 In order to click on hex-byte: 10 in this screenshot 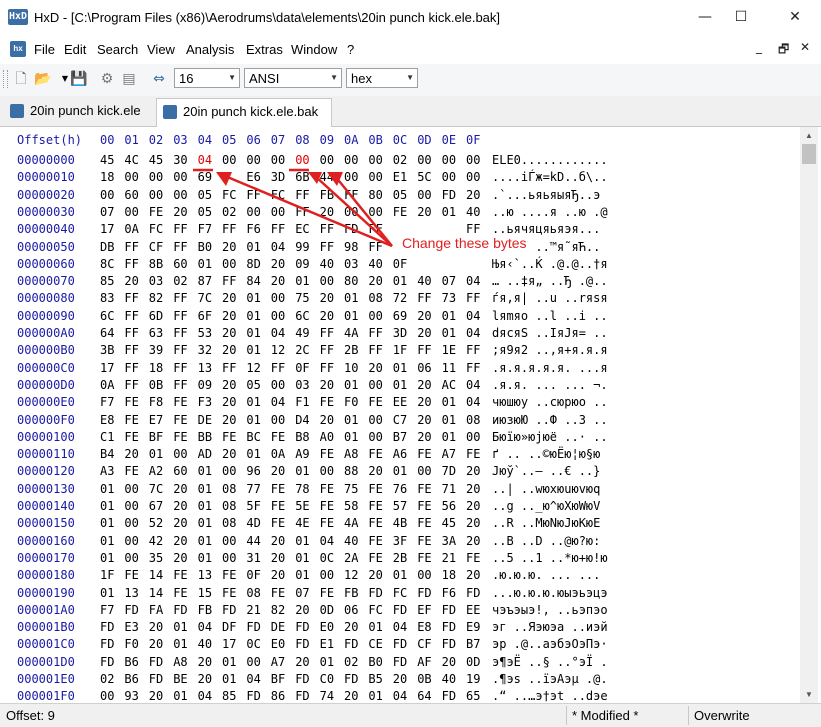, I will do `click(351, 368)`.